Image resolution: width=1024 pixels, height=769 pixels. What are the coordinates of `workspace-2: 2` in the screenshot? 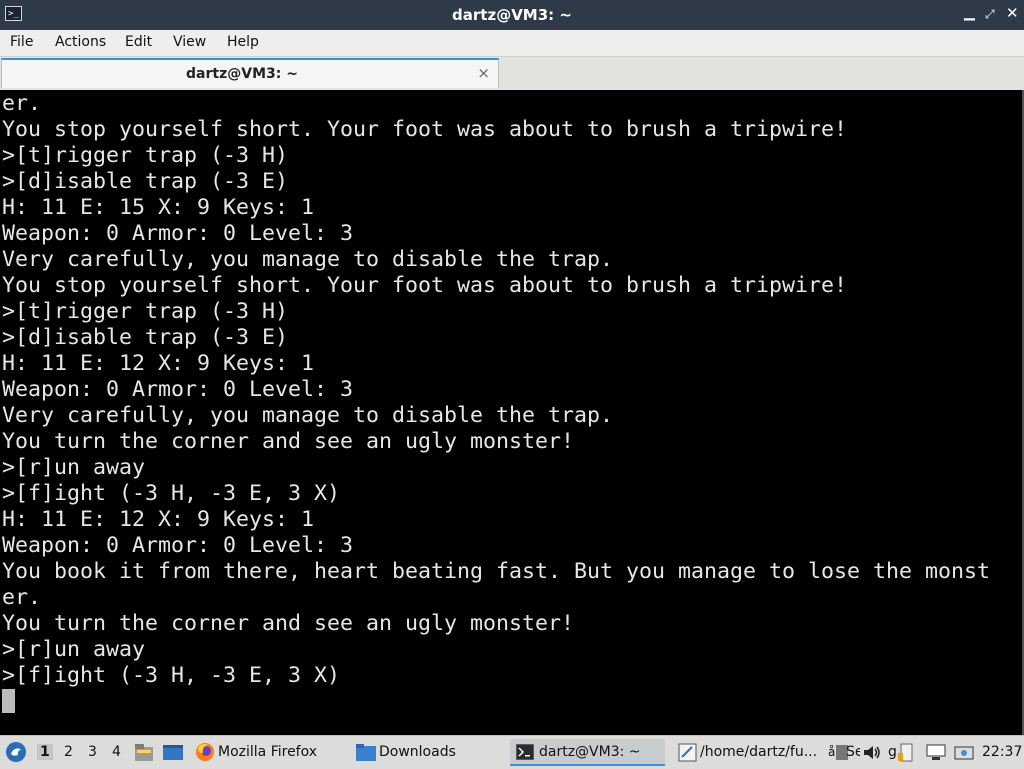 It's located at (68, 752).